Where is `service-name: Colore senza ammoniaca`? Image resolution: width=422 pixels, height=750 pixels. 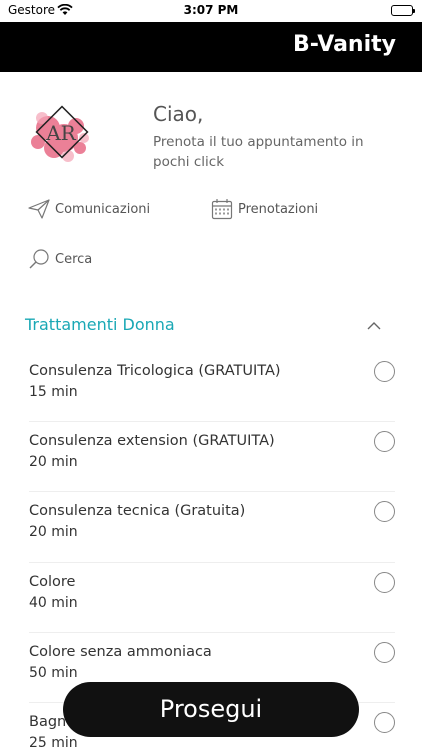
service-name: Colore senza ammoniaca is located at coordinates (120, 651).